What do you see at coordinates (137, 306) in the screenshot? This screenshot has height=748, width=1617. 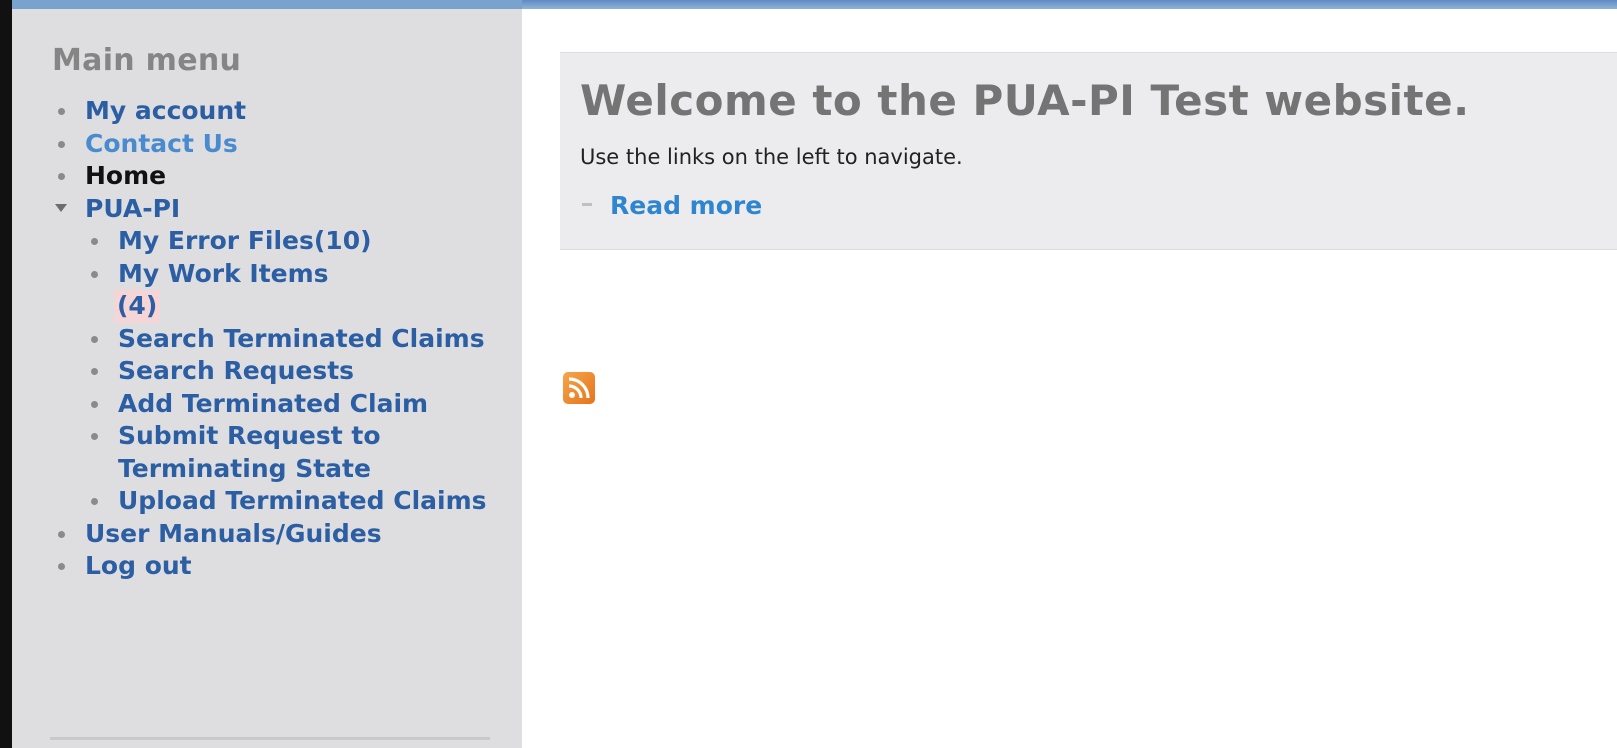 I see `work-items-count-badge: (4)` at bounding box center [137, 306].